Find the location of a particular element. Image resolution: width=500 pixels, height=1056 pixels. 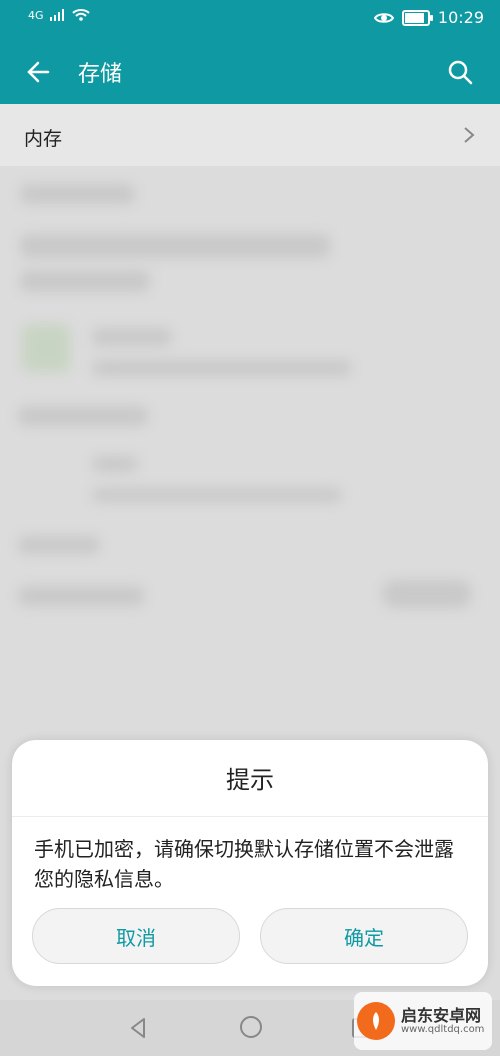

app-bar: 存储 is located at coordinates (250, 71).